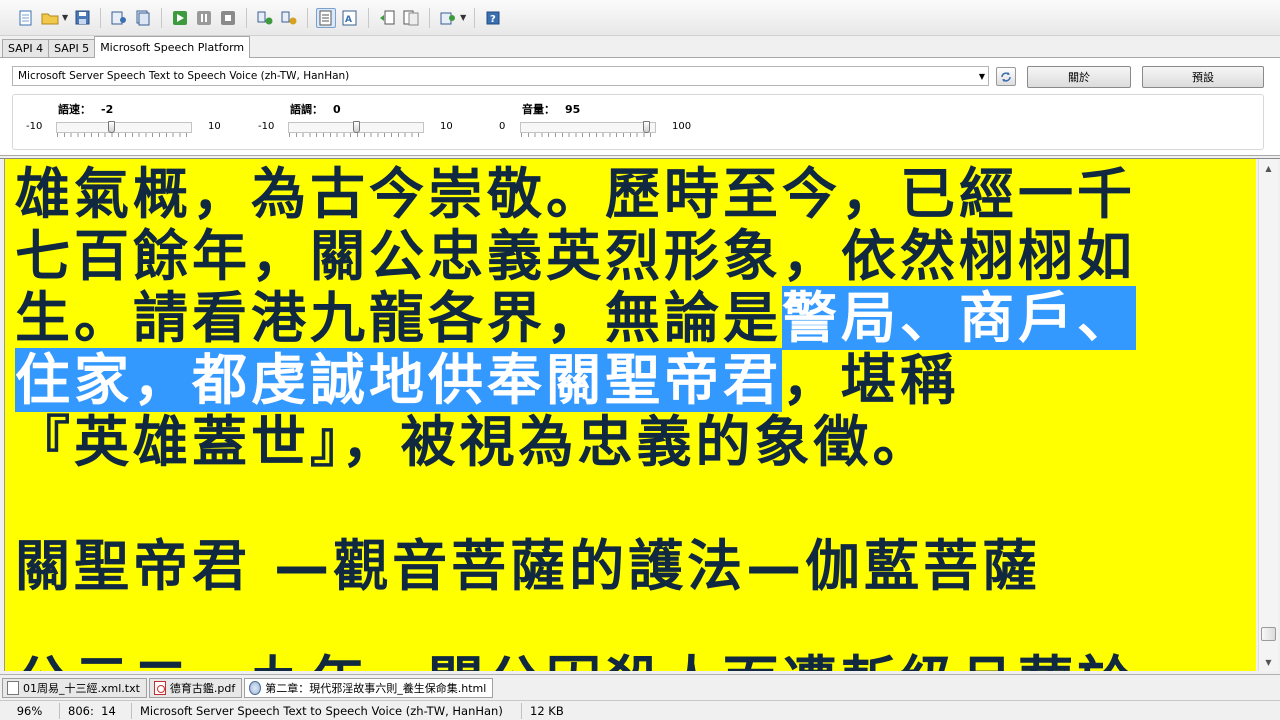 This screenshot has height=720, width=1280. Describe the element at coordinates (369, 687) in the screenshot. I see `doc-tab-html: 第二章：現代邪淫故事六則_養生保命集.html` at that location.